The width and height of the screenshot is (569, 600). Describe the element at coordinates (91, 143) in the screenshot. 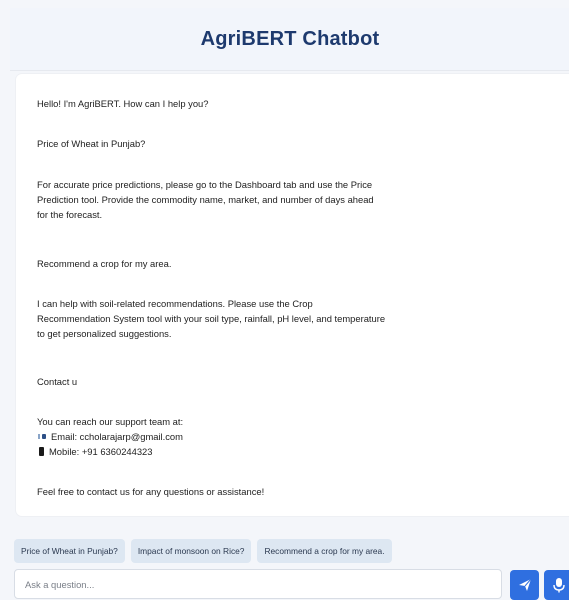

I see `message-text: Price of Wheat in Punjab?` at that location.